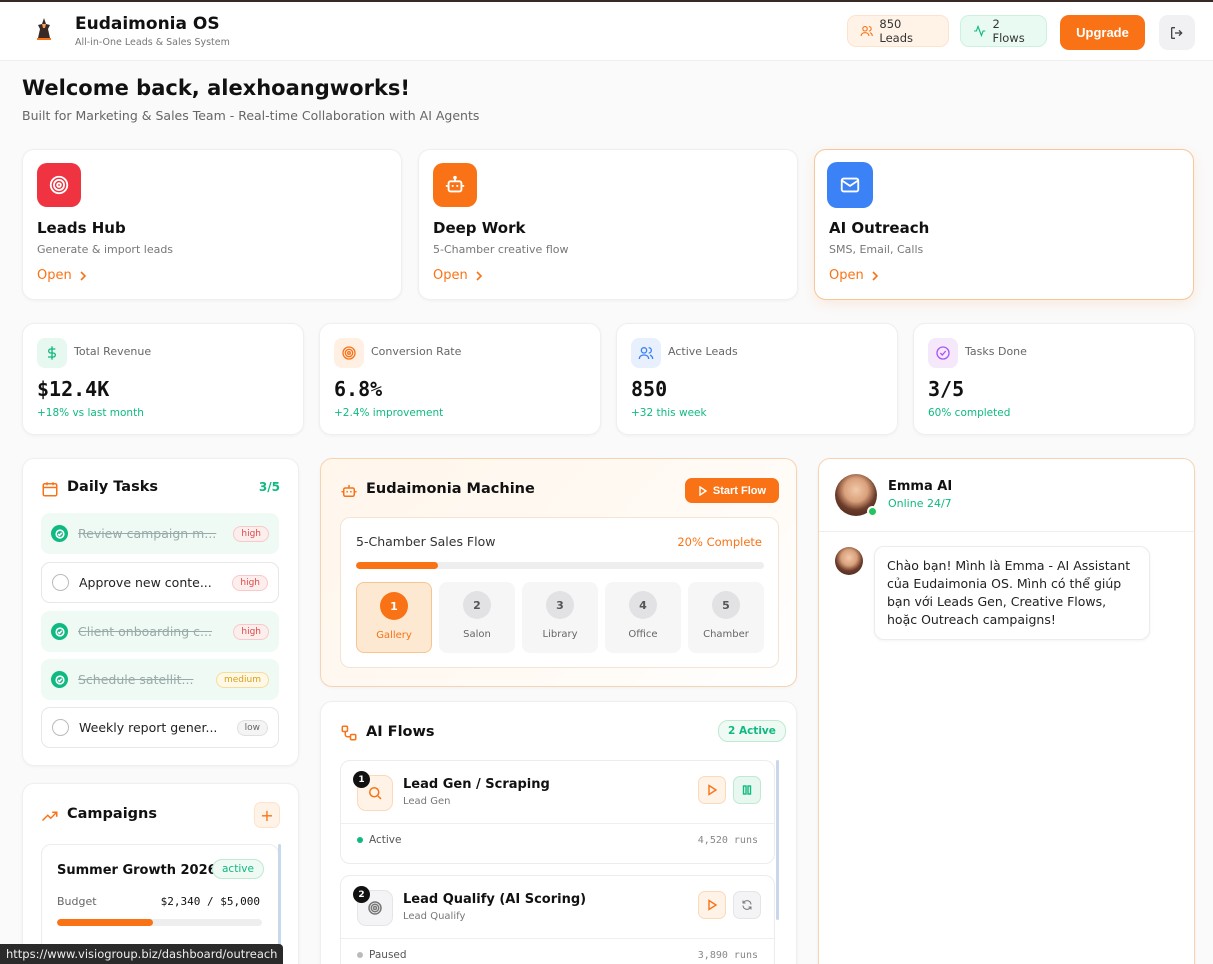 The height and width of the screenshot is (964, 1213). Describe the element at coordinates (727, 955) in the screenshot. I see `flow-runs: 3,890 runs` at that location.